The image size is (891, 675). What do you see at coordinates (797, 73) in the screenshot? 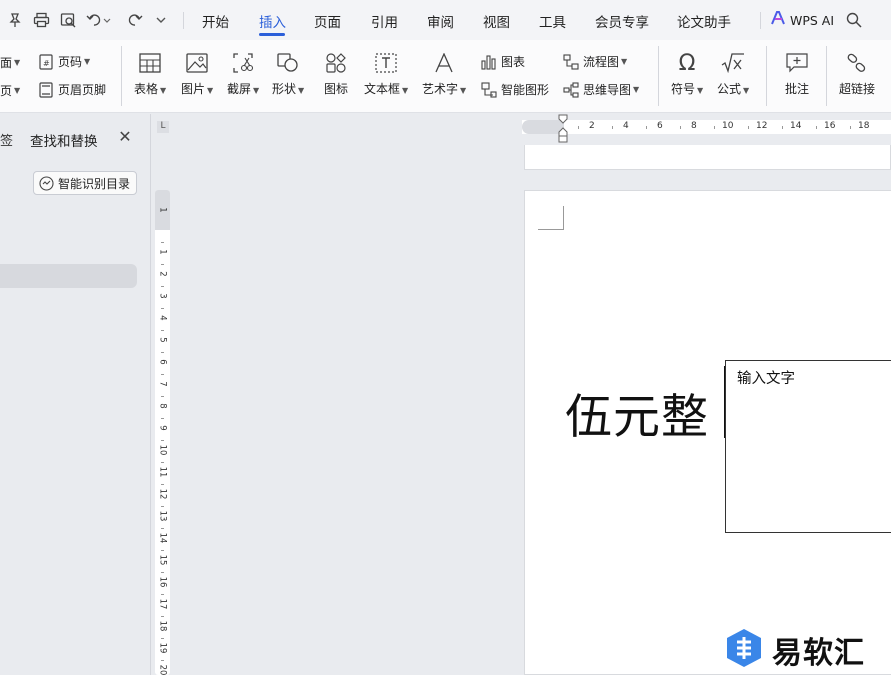
I see `comment-button: 批注` at bounding box center [797, 73].